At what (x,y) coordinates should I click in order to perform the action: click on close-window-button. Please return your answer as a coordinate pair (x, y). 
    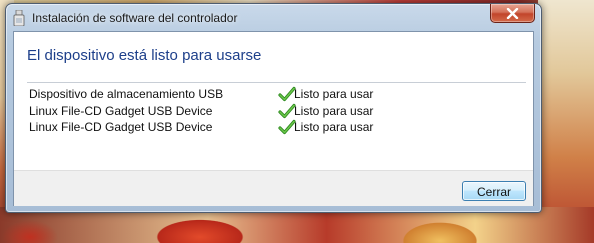
    Looking at the image, I should click on (512, 13).